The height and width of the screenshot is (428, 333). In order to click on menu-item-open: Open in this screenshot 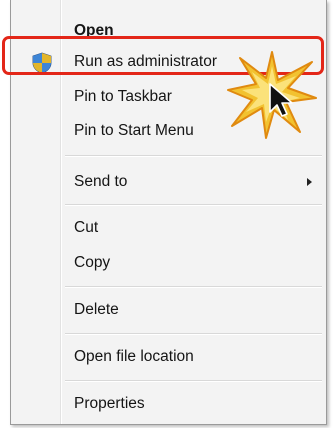, I will do `click(168, 31)`.